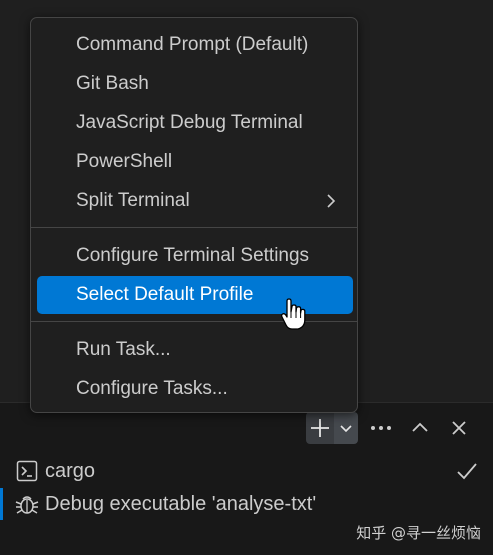  Describe the element at coordinates (189, 122) in the screenshot. I see `menu-item-label: JavaScript Debug Terminal` at that location.